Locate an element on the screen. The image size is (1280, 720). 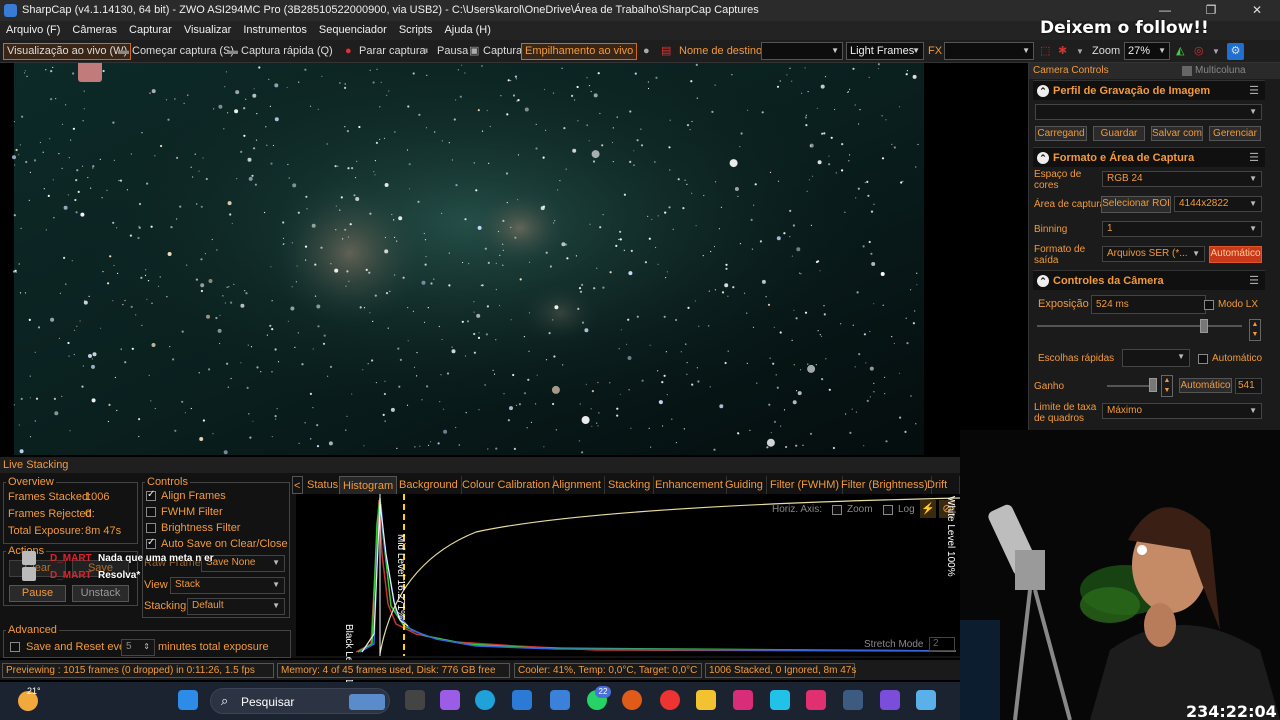
menu-help: Ajuda (H) is located at coordinates (467, 30).